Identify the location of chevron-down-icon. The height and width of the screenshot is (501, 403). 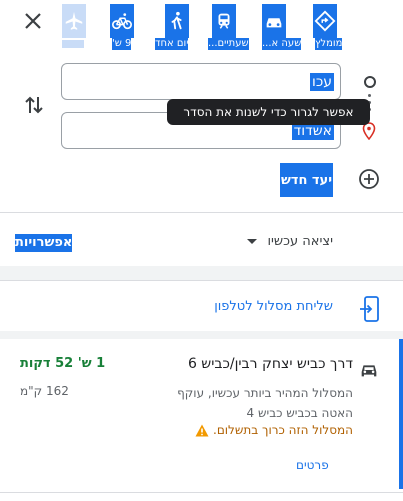
(252, 241).